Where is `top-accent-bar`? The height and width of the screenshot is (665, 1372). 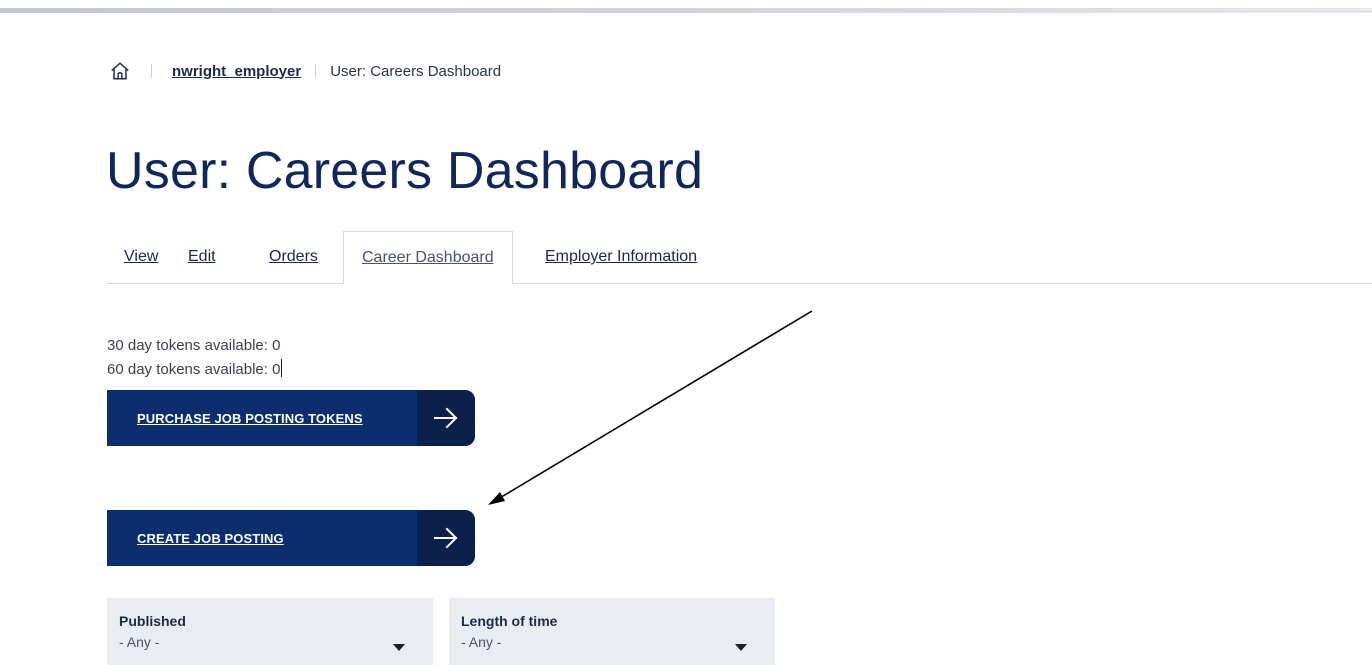
top-accent-bar is located at coordinates (686, 10).